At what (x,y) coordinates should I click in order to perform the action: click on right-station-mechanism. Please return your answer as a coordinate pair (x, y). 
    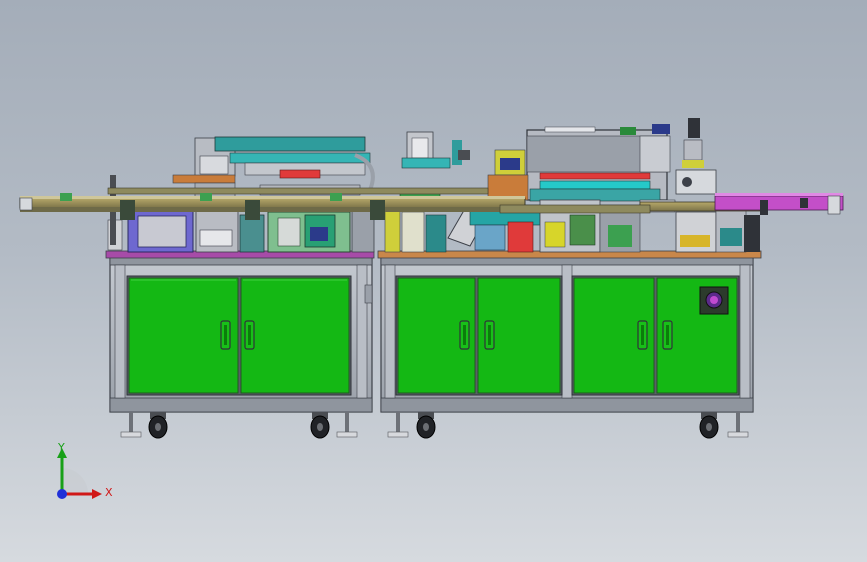
    Looking at the image, I should click on (603, 185).